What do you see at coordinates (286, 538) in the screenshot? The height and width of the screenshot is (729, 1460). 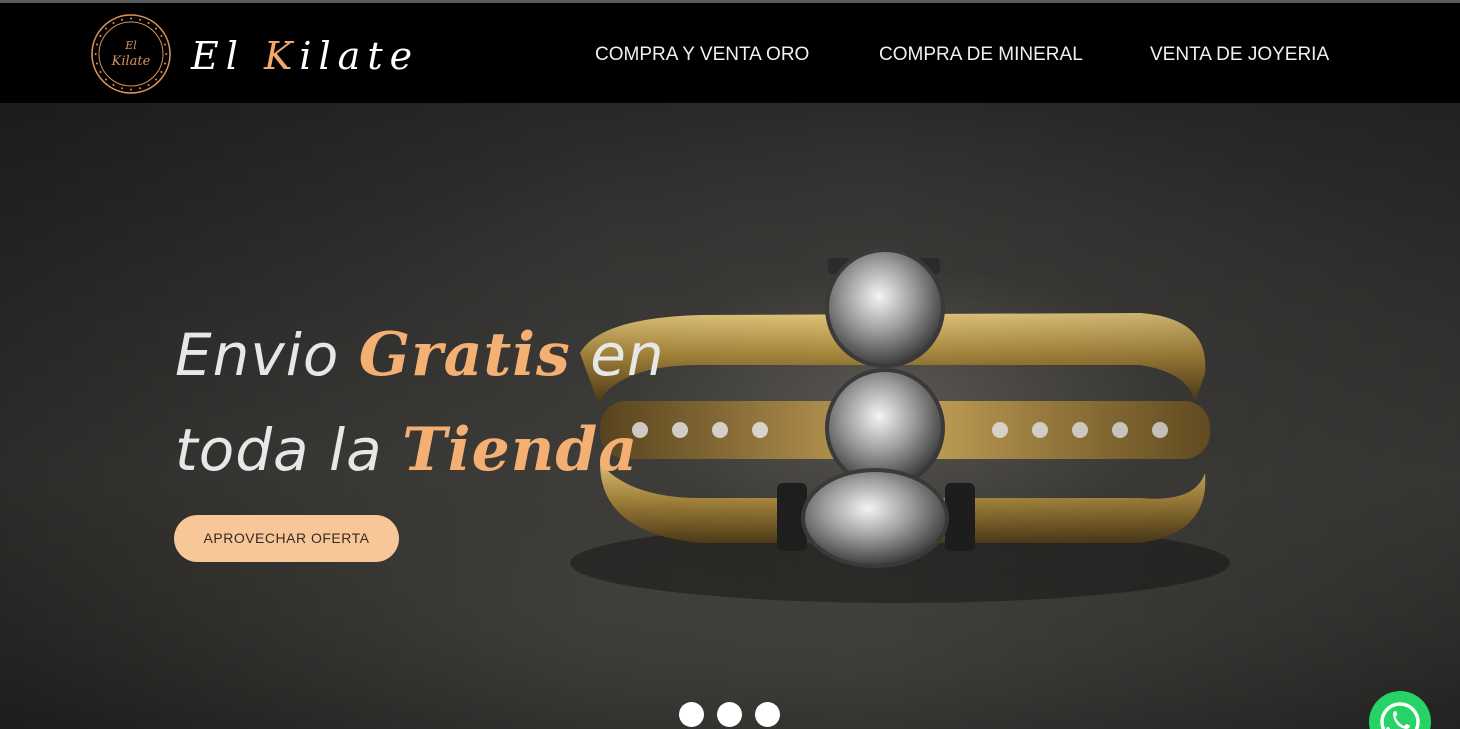 I see `aprovechar-oferta-button: APROVECHAR OFERTA` at bounding box center [286, 538].